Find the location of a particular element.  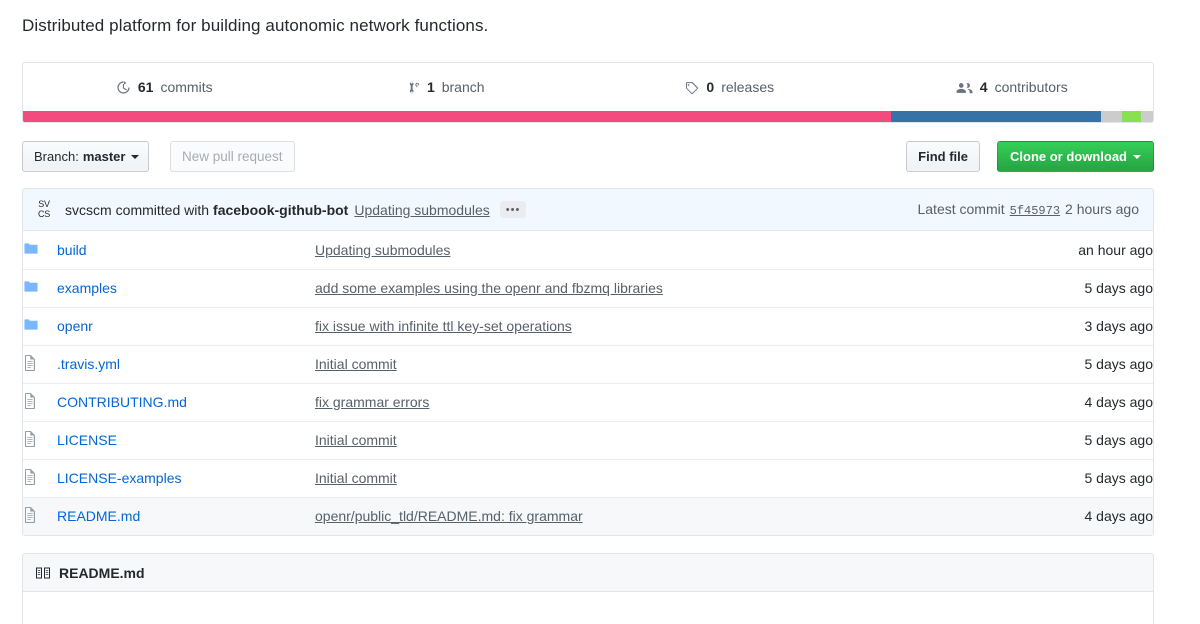

stat-branches: 1 branch is located at coordinates (447, 87).